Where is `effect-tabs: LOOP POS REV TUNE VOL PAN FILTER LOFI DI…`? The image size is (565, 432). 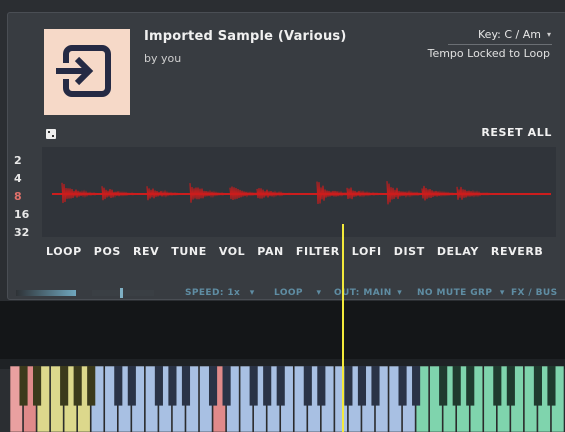
effect-tabs: LOOP POS REV TUNE VOL PAN FILTER LOFI DI… is located at coordinates (294, 251).